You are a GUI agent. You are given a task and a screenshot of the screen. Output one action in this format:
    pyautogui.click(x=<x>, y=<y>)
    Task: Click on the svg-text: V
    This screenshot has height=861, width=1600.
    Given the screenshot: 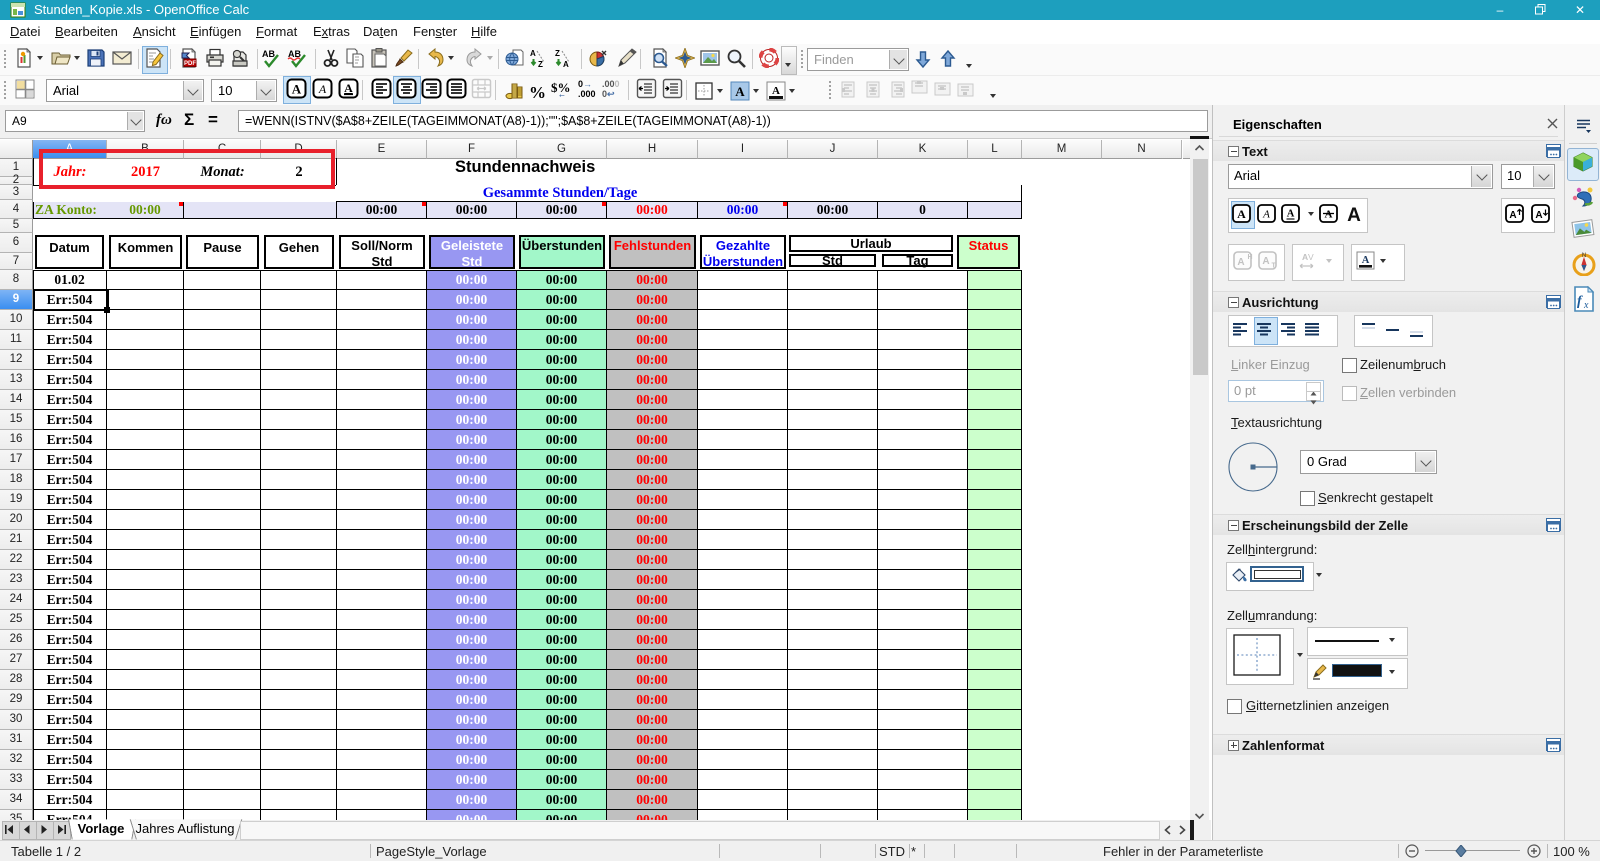 What is the action you would take?
    pyautogui.click(x=1311, y=257)
    